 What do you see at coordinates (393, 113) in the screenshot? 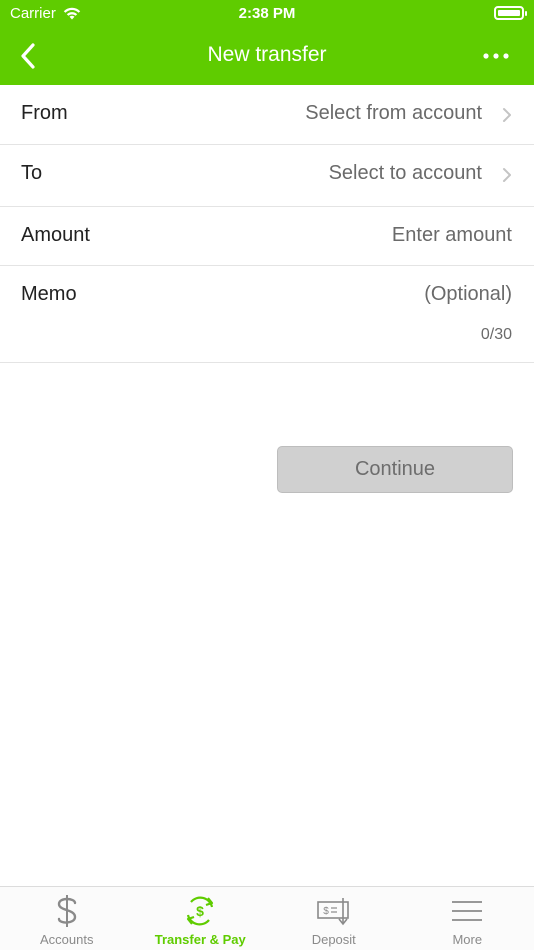
I see `from-account-value: Select from account` at bounding box center [393, 113].